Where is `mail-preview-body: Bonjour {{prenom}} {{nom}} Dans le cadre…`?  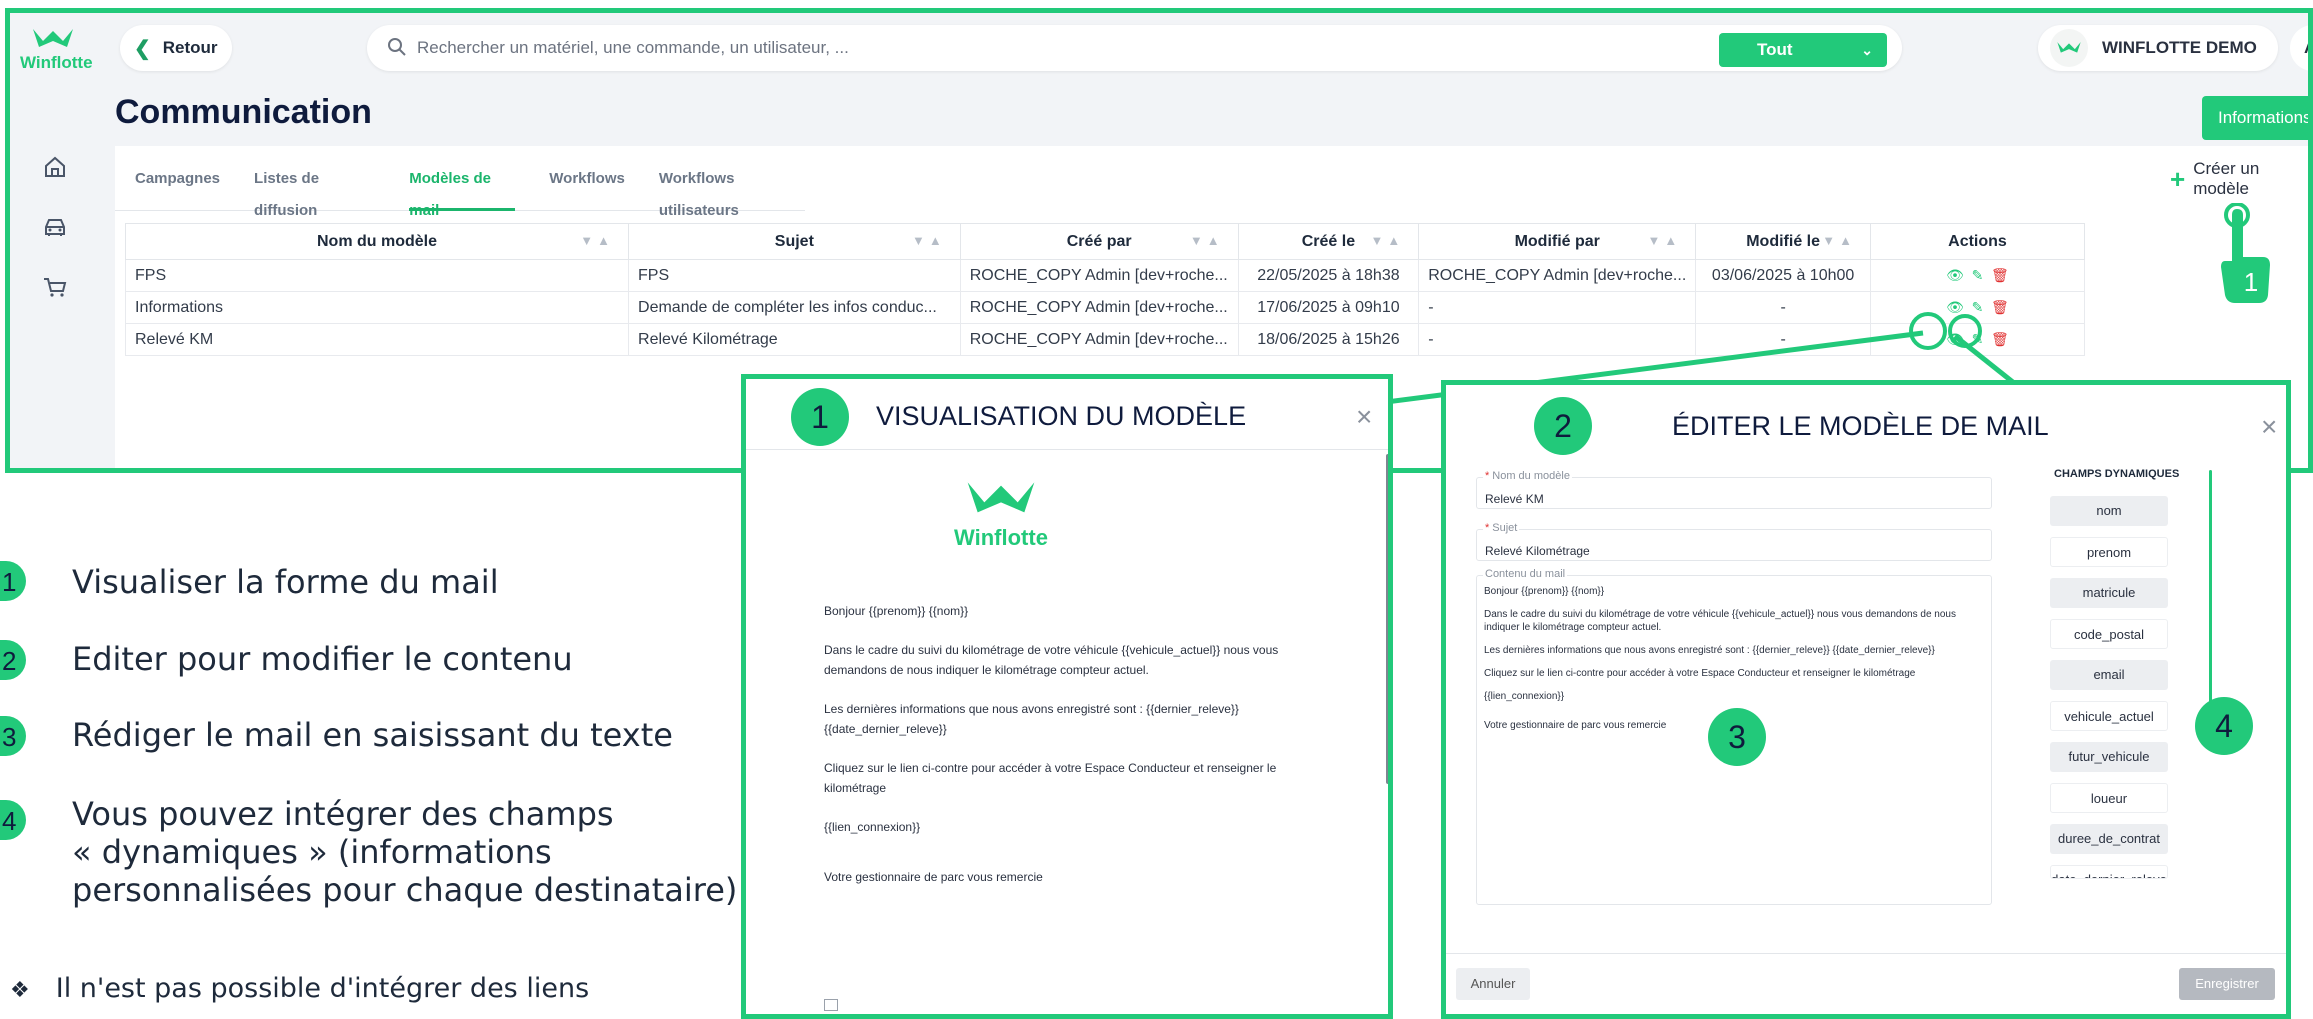 mail-preview-body: Bonjour {{prenom}} {{nom}} Dans le cadre… is located at coordinates (1074, 753).